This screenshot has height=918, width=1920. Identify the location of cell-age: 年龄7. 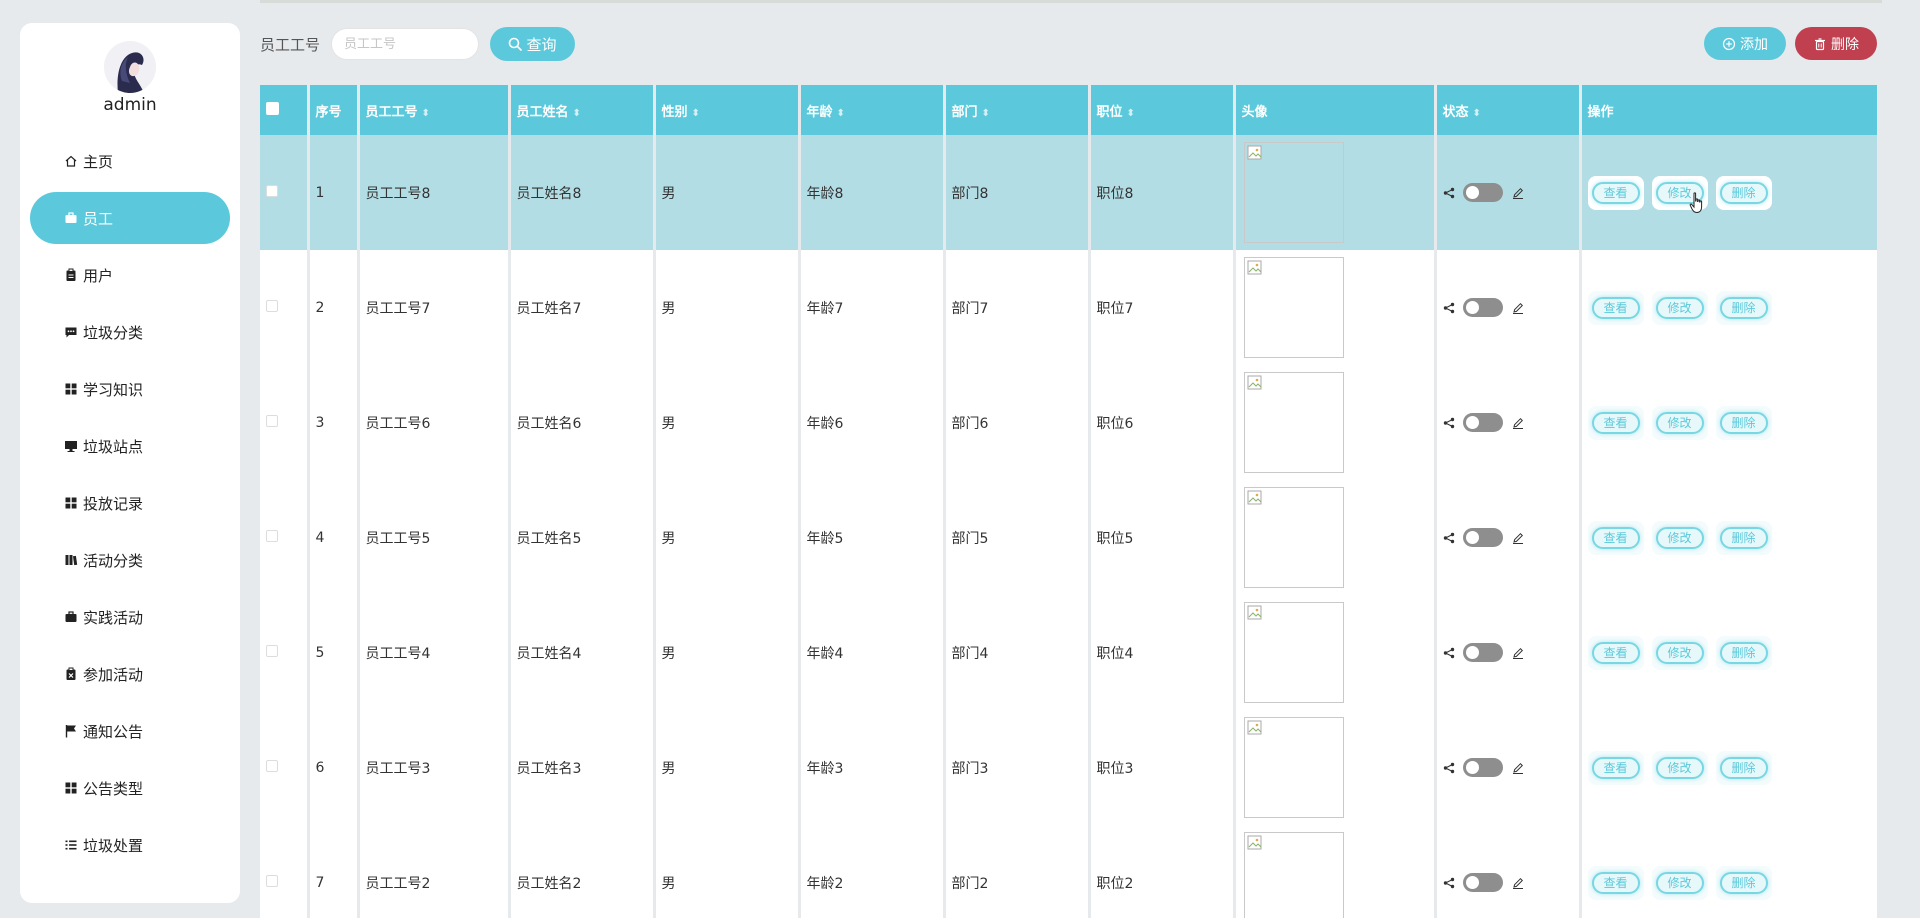
(872, 307).